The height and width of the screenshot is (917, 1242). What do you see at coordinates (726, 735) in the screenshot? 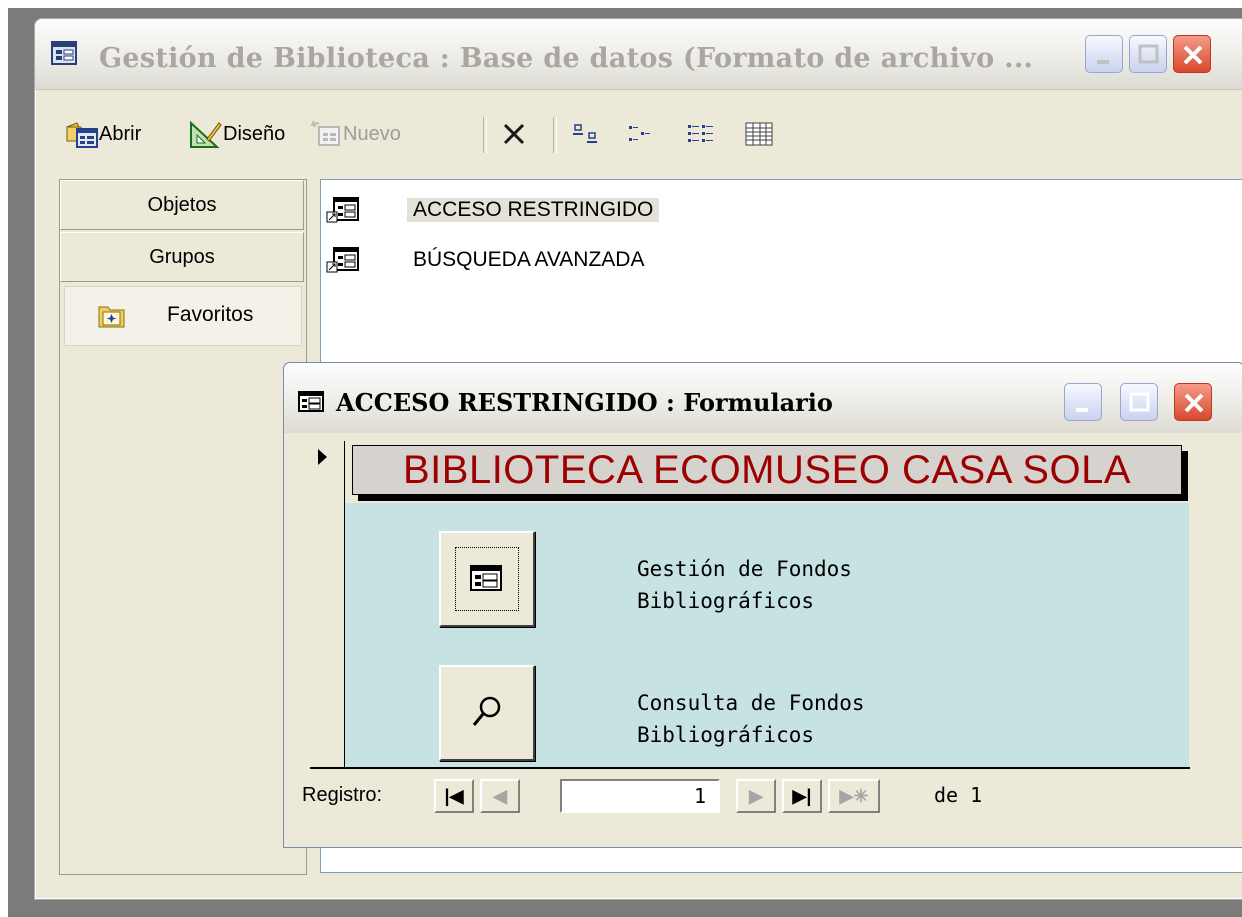
I see `consulta-fondos-line2: Bibliográficos` at bounding box center [726, 735].